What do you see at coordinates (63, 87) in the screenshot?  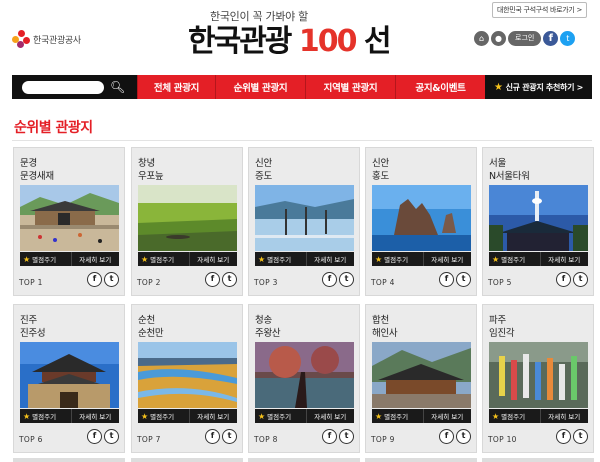 I see `search-input` at bounding box center [63, 87].